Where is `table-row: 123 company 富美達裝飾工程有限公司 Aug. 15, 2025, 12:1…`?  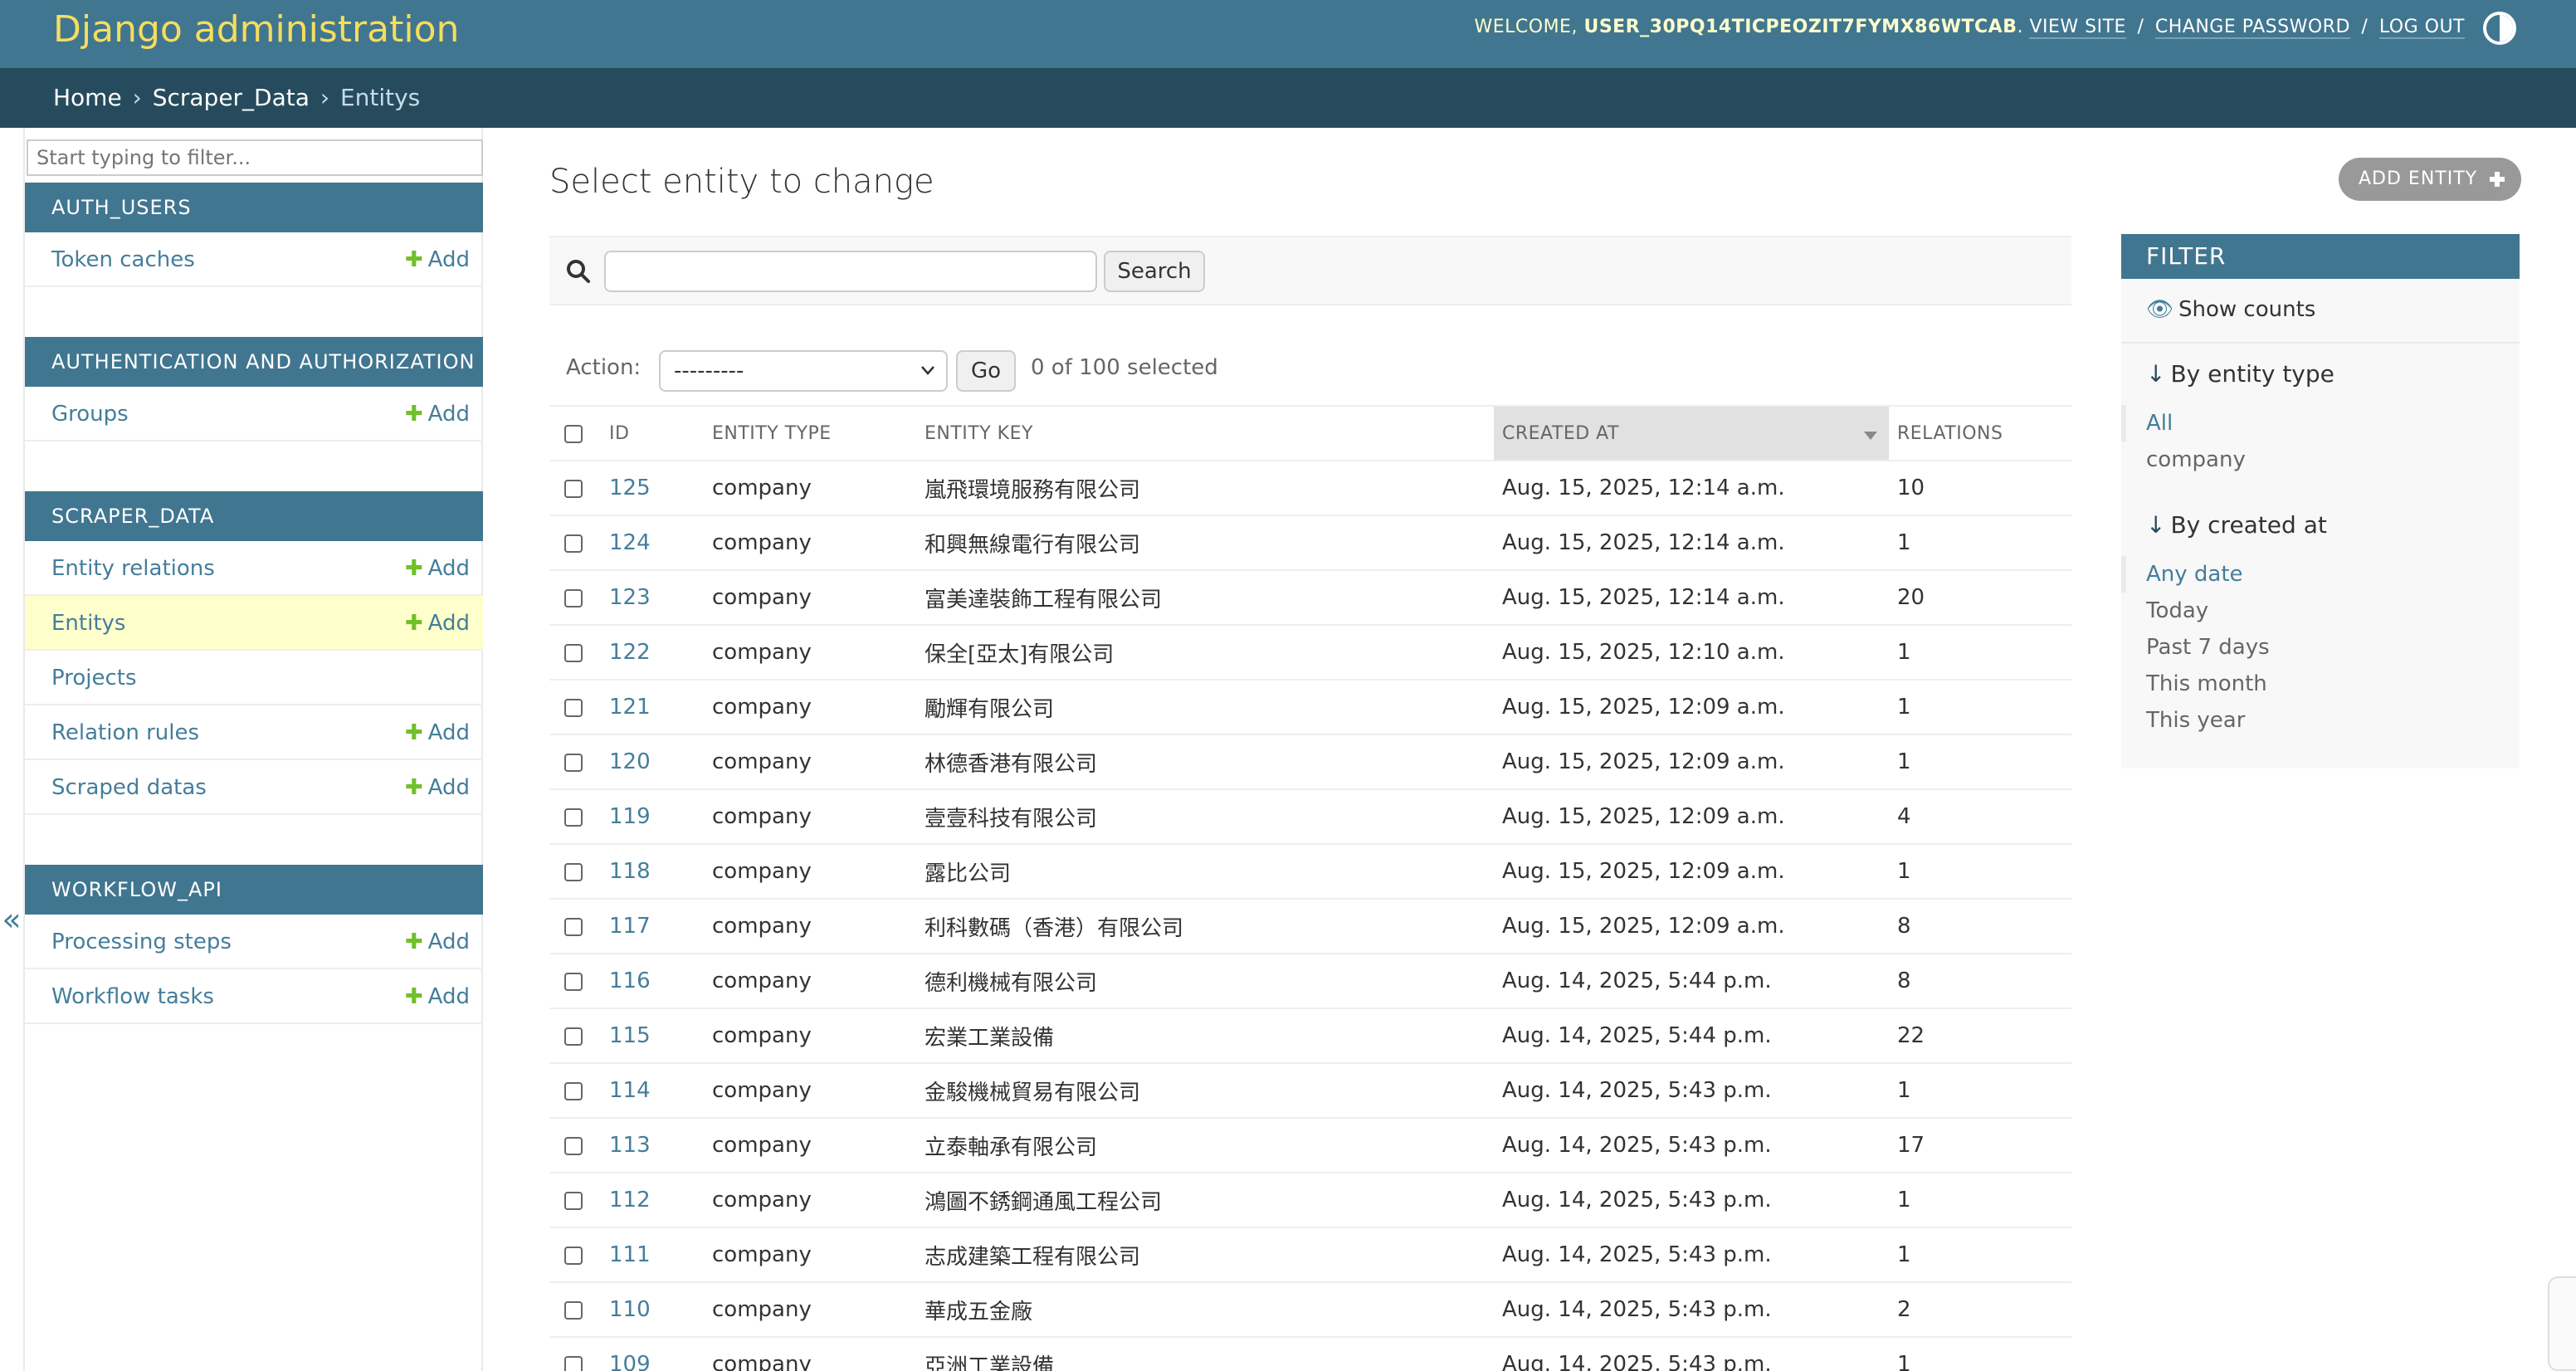
table-row: 123 company 富美達裝飾工程有限公司 Aug. 15, 2025, 12:1… is located at coordinates (1310, 598).